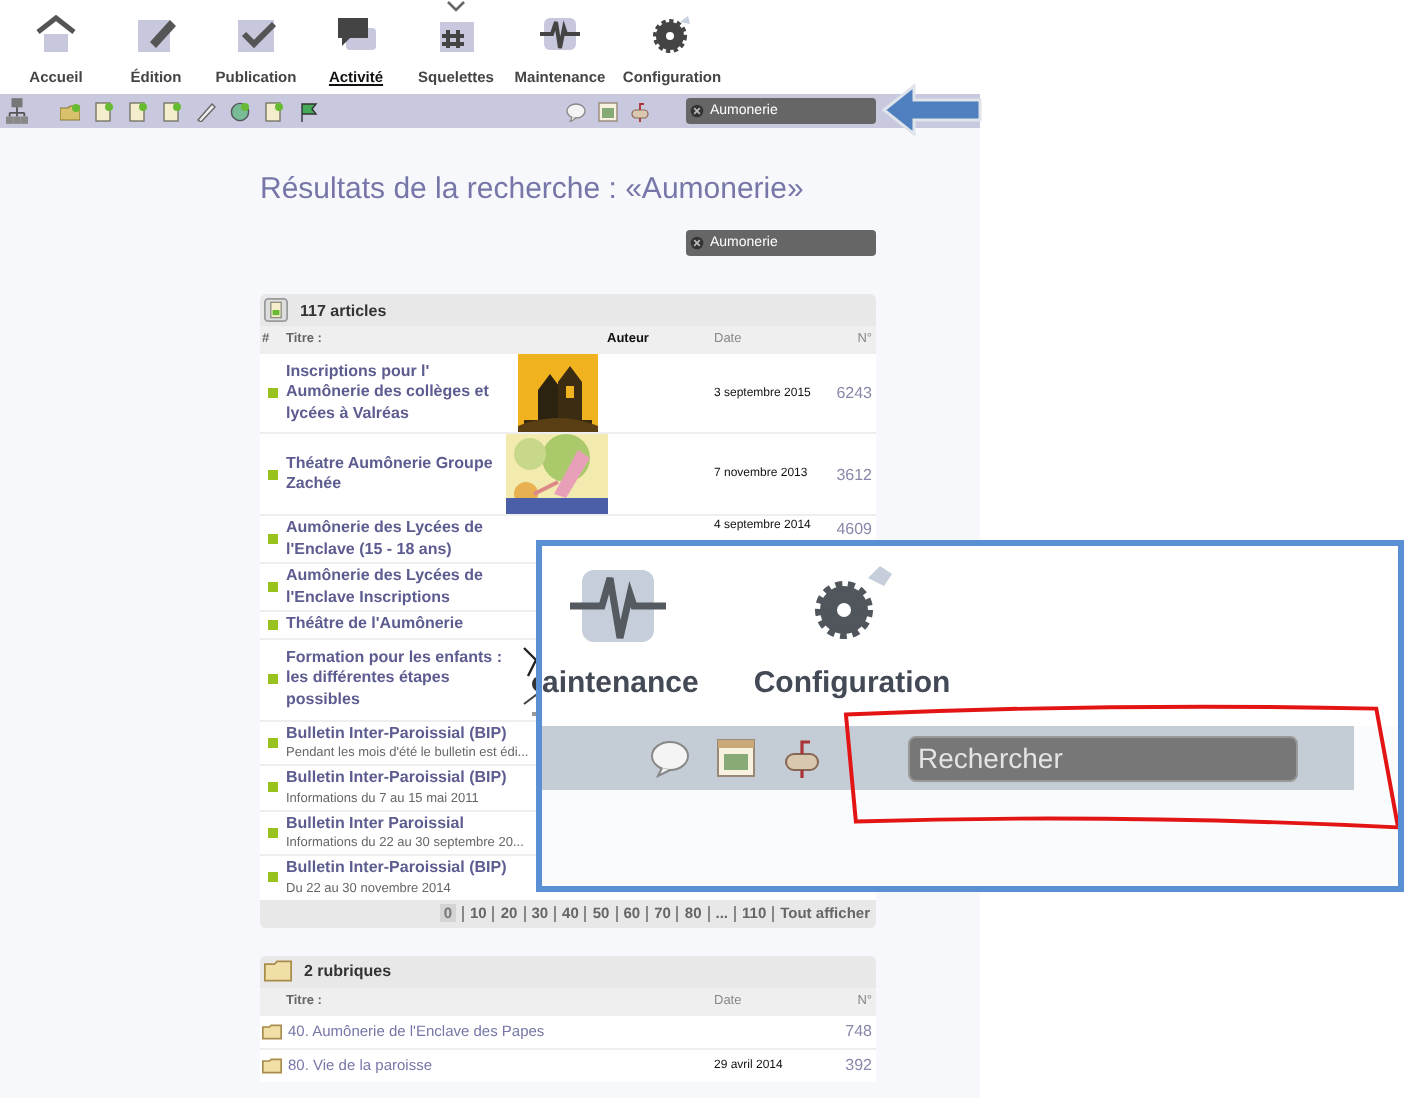 This screenshot has width=1420, height=1098. I want to click on search-field: Rechercher, so click(1103, 758).